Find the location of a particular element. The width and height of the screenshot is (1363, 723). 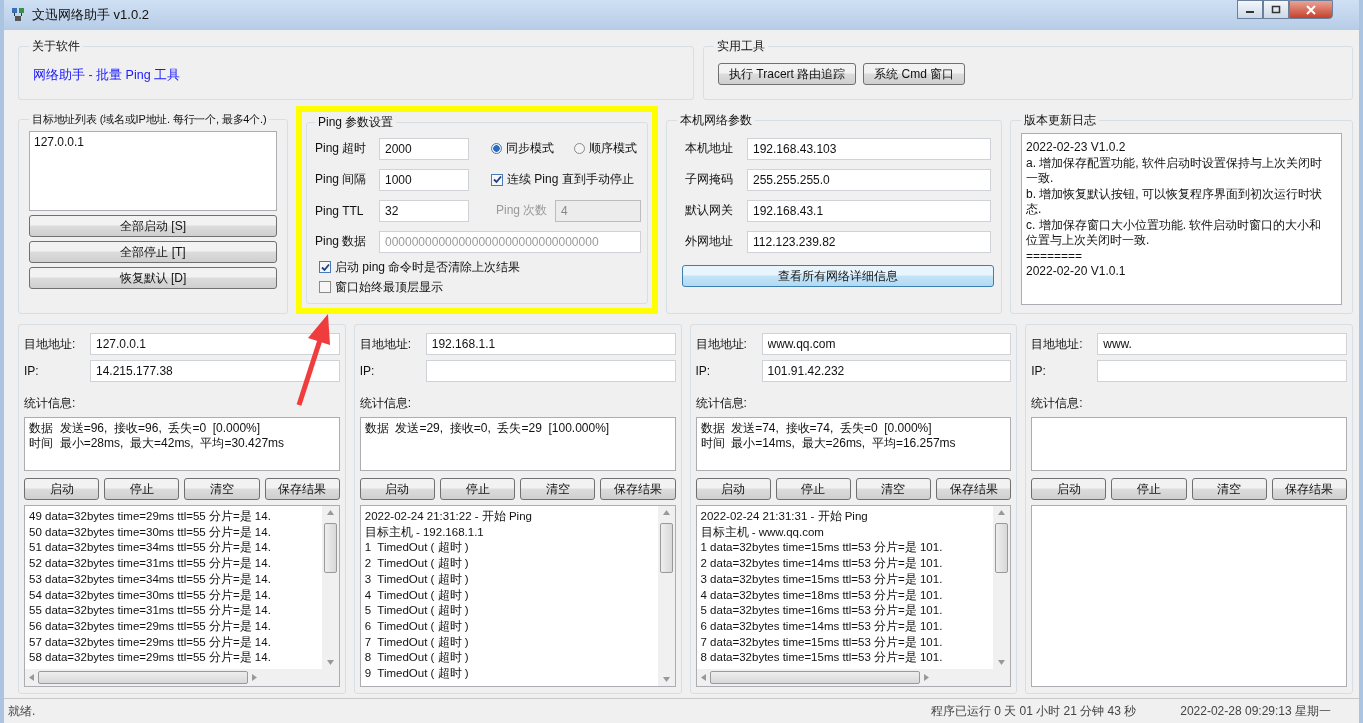

network-details-button: 查看所有网络详细信息 is located at coordinates (838, 276).